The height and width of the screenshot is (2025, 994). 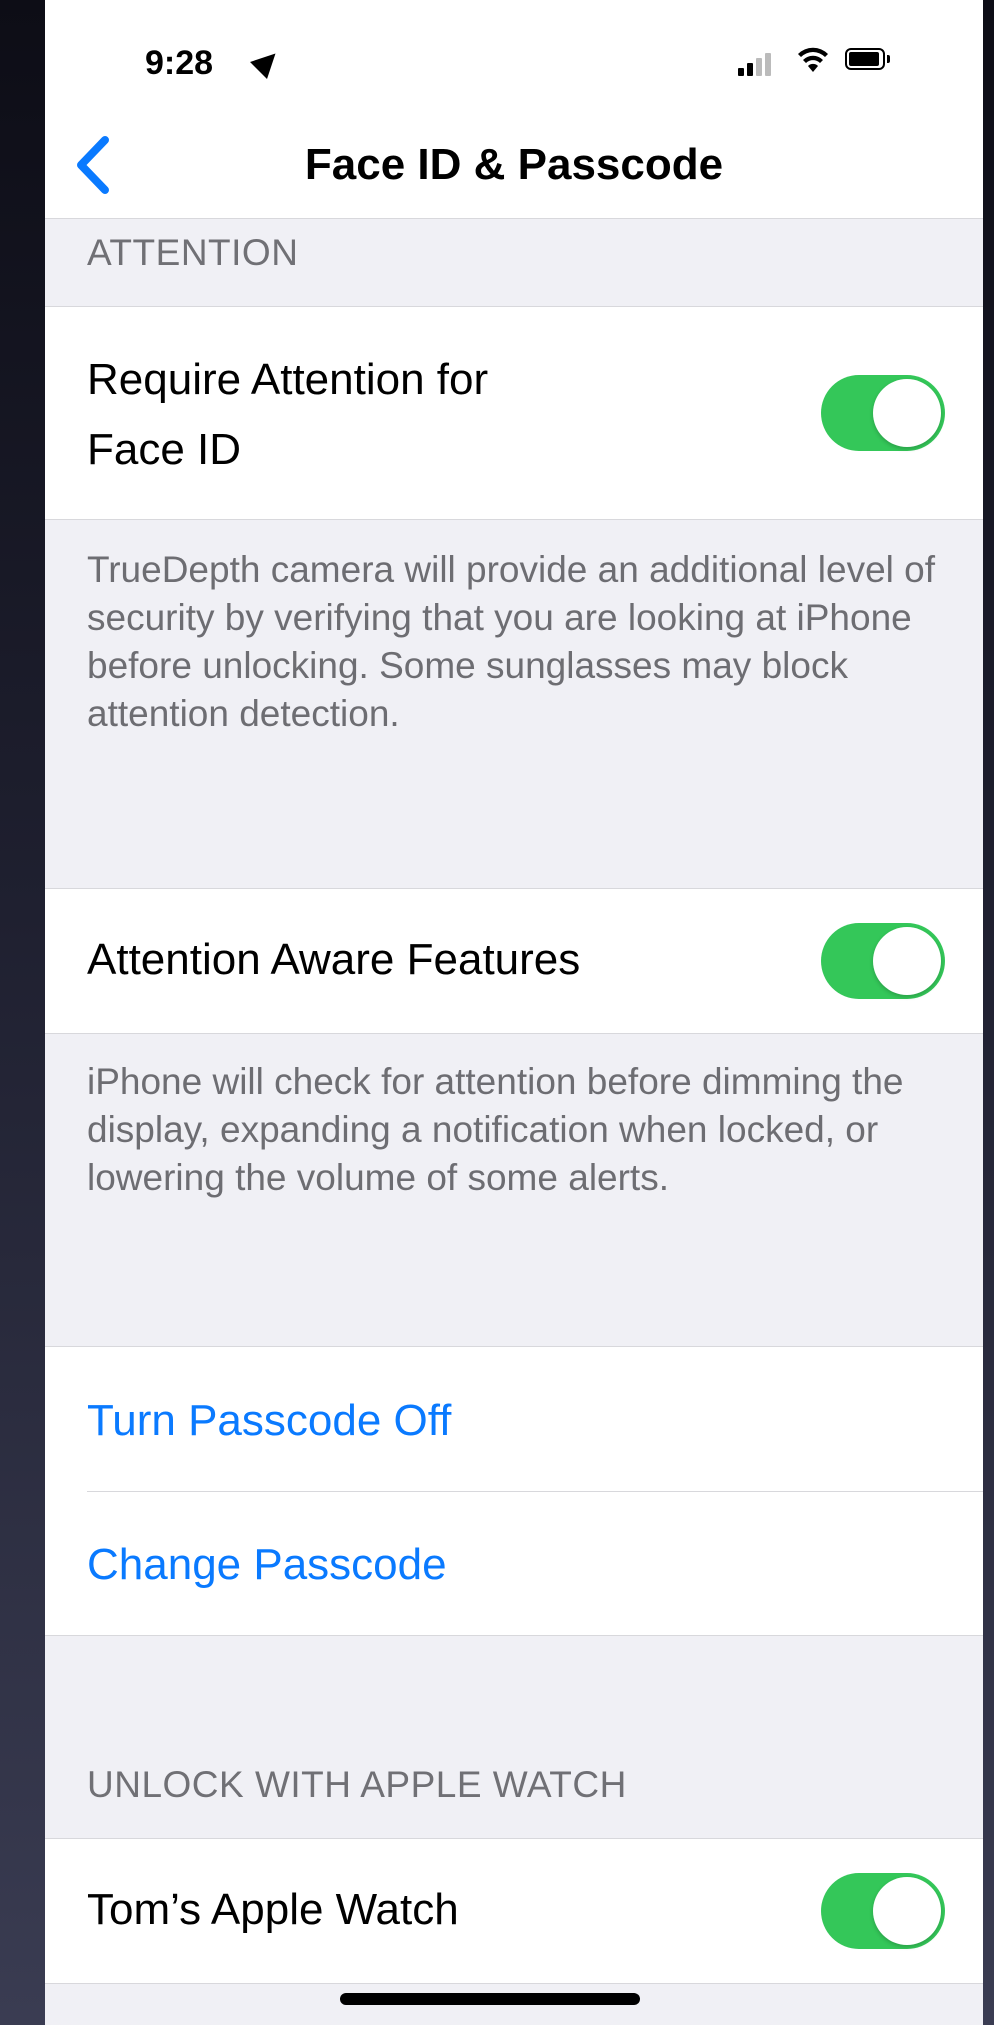 What do you see at coordinates (868, 60) in the screenshot?
I see `battery-icon` at bounding box center [868, 60].